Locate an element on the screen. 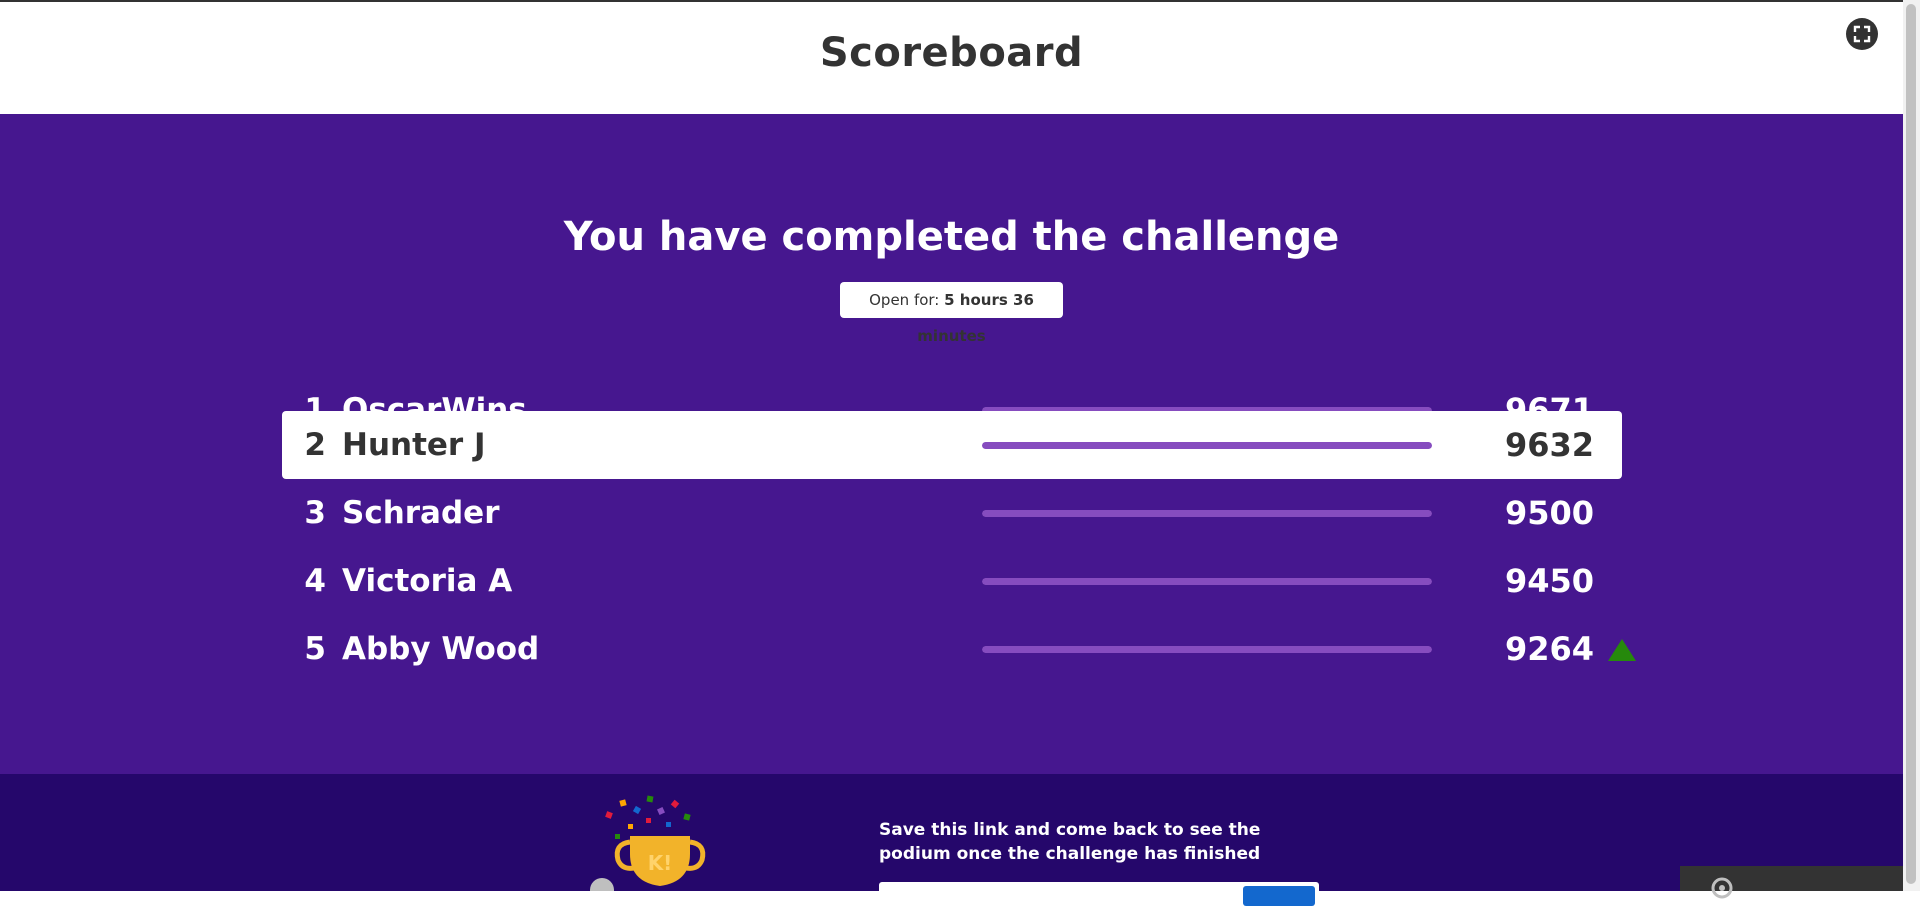  challenge-headline: You have completed the challenge is located at coordinates (951, 237).